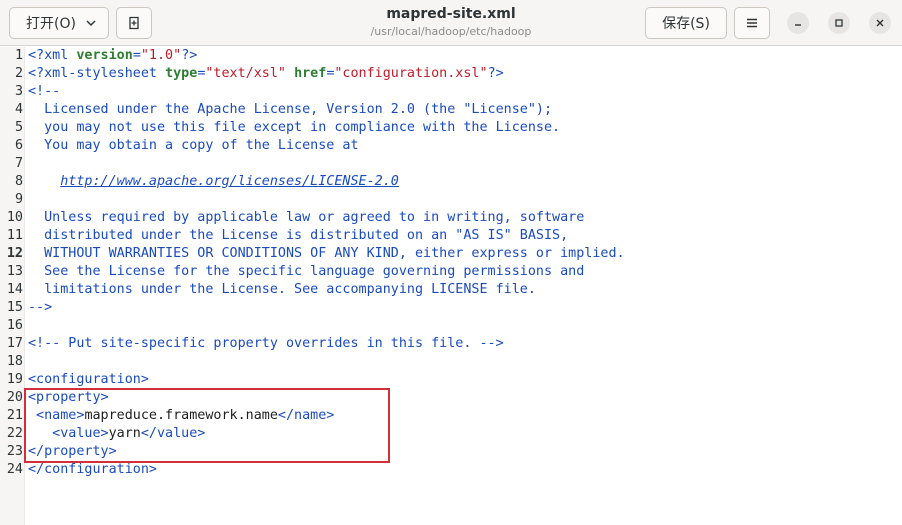 This screenshot has width=902, height=525. I want to click on hamburger-menu-icon, so click(752, 23).